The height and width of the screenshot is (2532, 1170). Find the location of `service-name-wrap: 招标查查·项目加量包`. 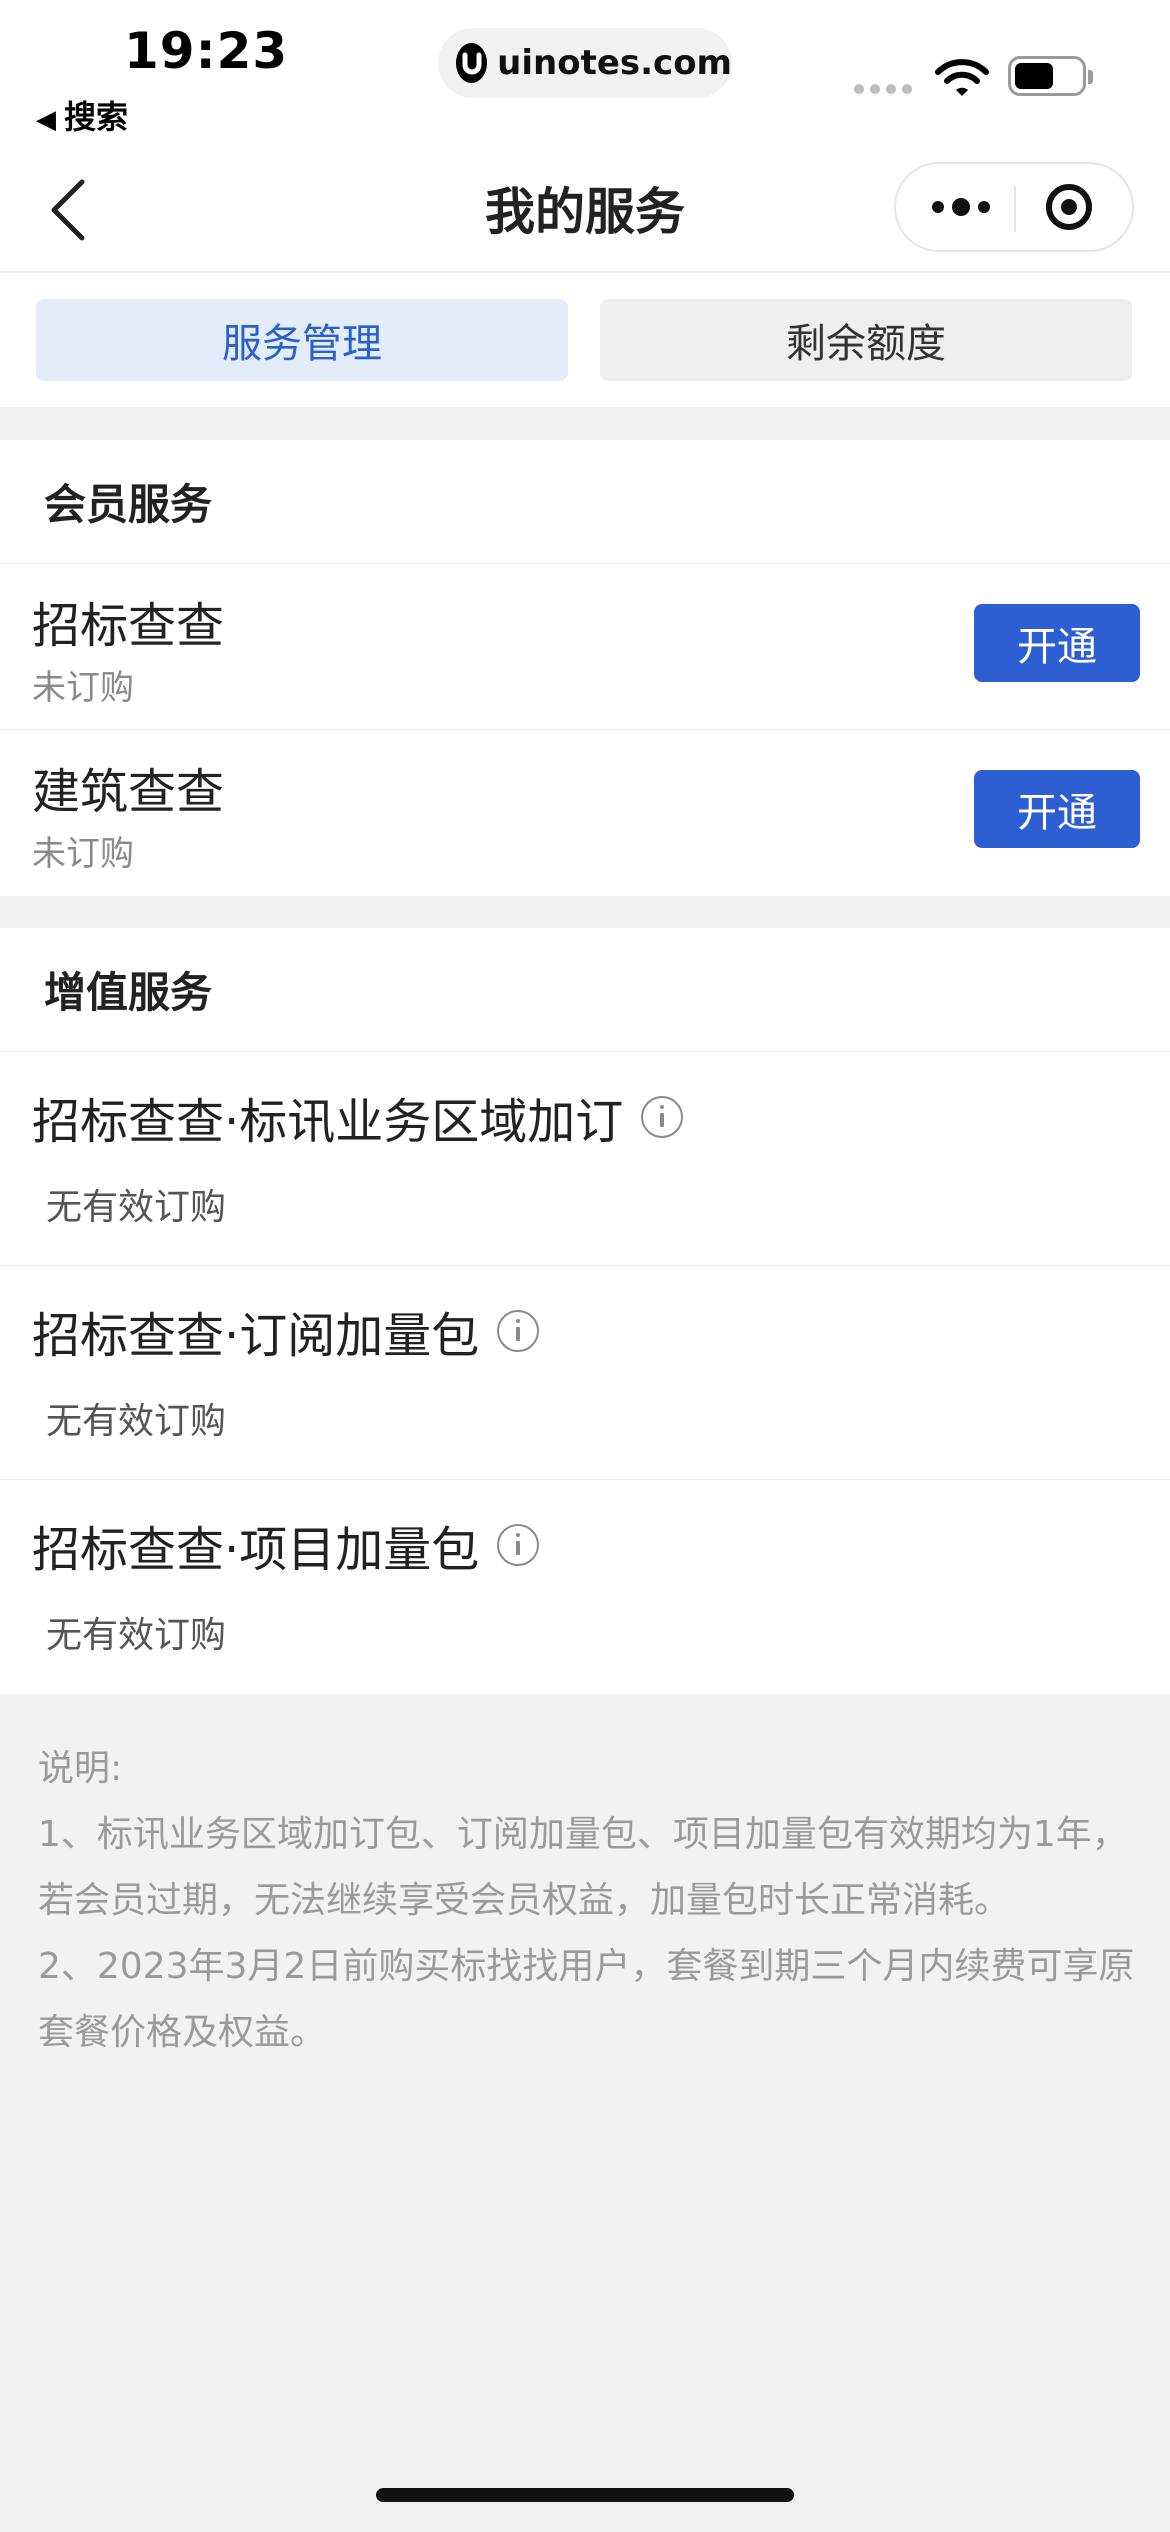

service-name-wrap: 招标查查·项目加量包 is located at coordinates (286, 1545).